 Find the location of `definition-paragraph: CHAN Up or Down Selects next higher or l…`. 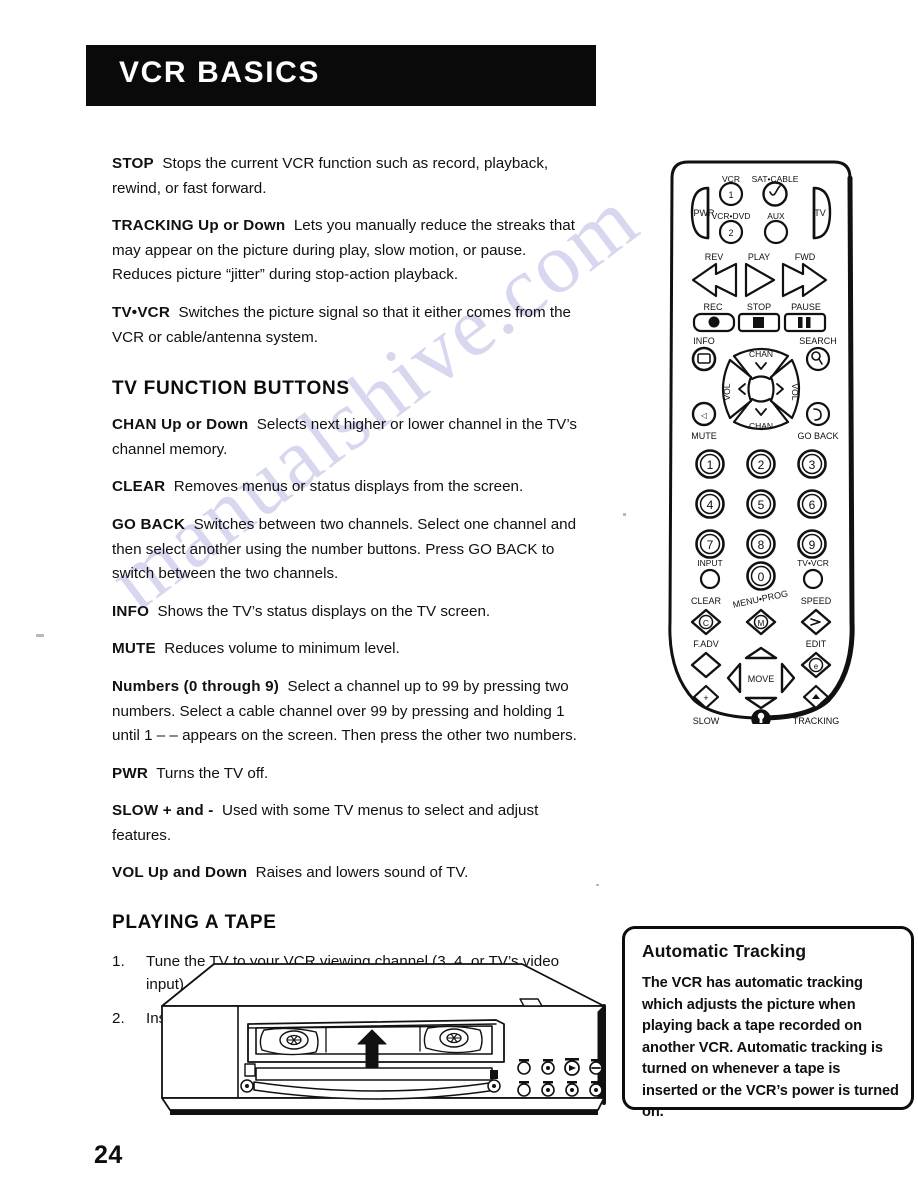

definition-paragraph: CHAN Up or Down Selects next higher or l… is located at coordinates (348, 437).